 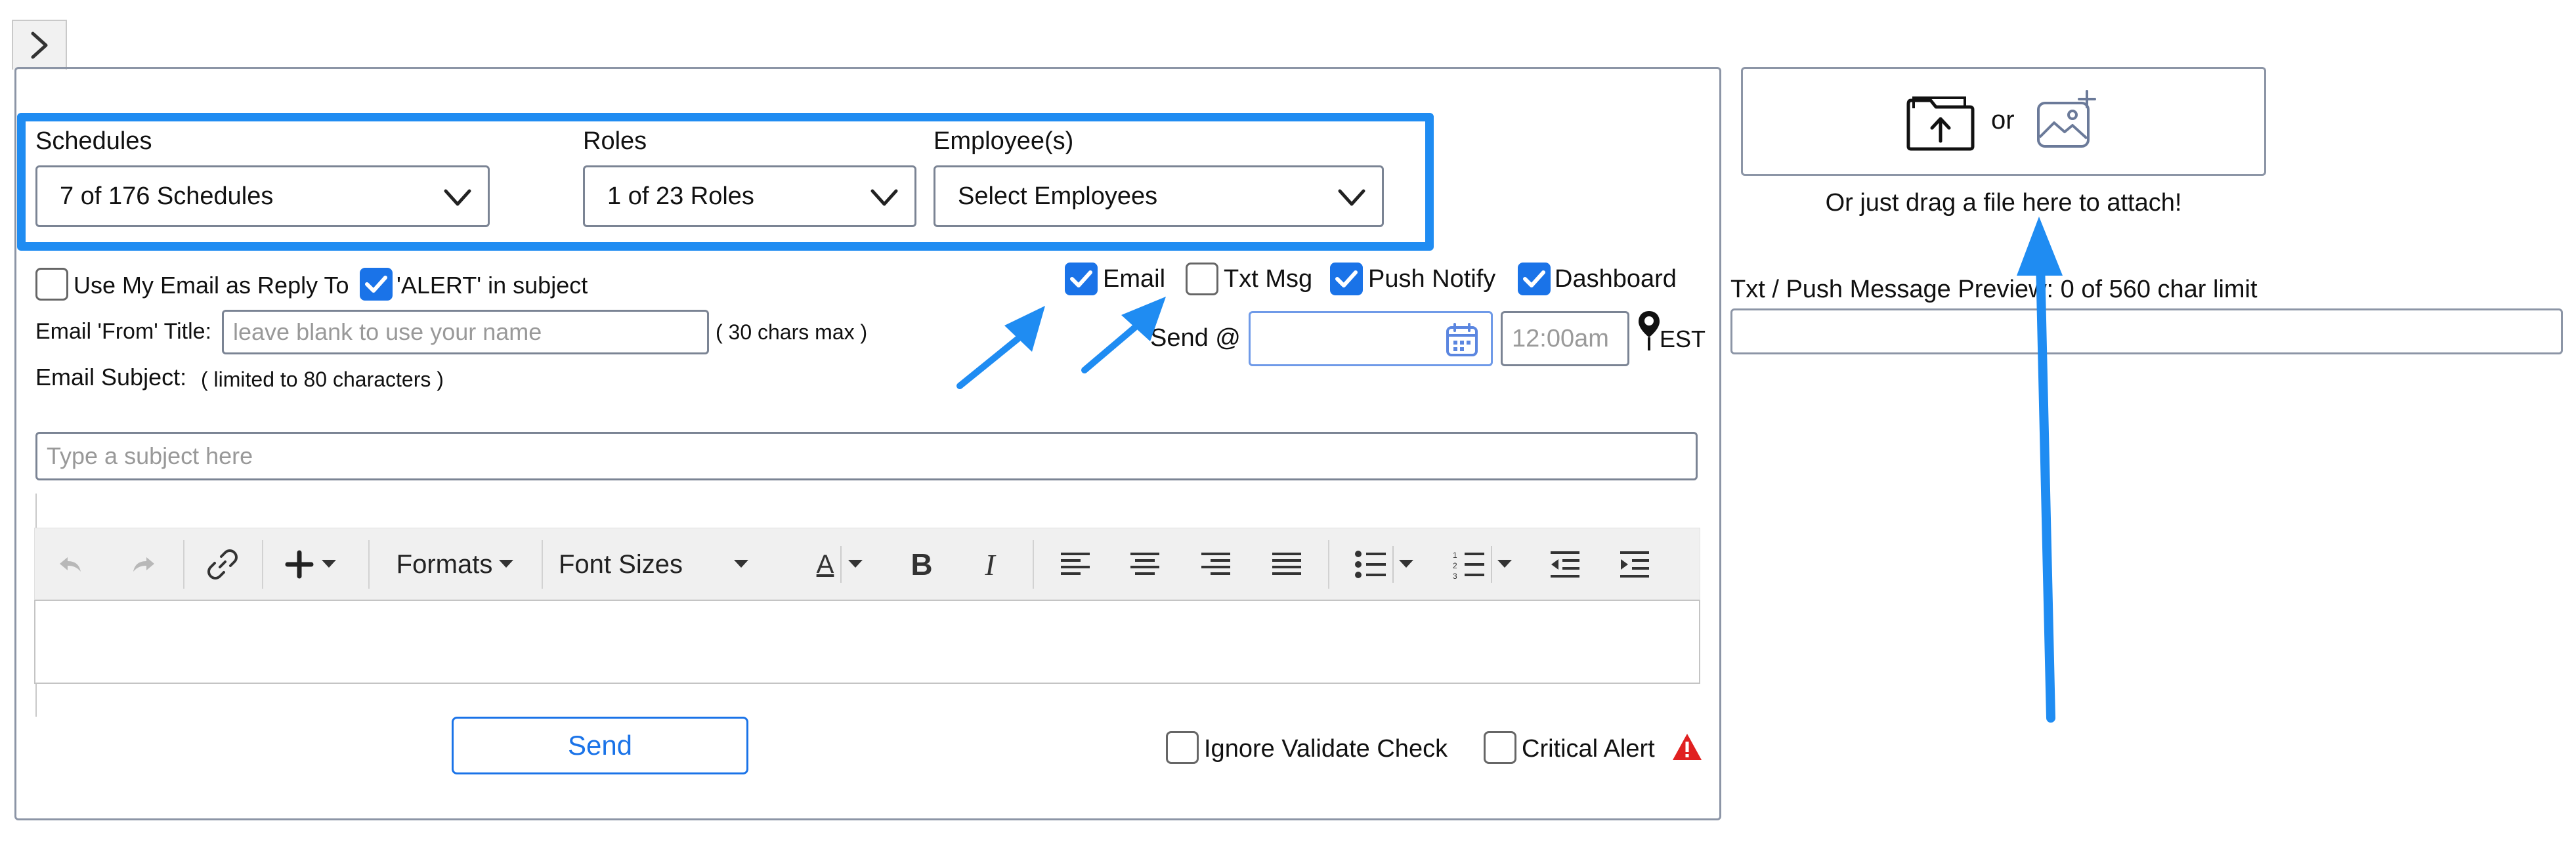 I want to click on drag-file-hint: Or just drag a file here to attach!, so click(x=2004, y=203).